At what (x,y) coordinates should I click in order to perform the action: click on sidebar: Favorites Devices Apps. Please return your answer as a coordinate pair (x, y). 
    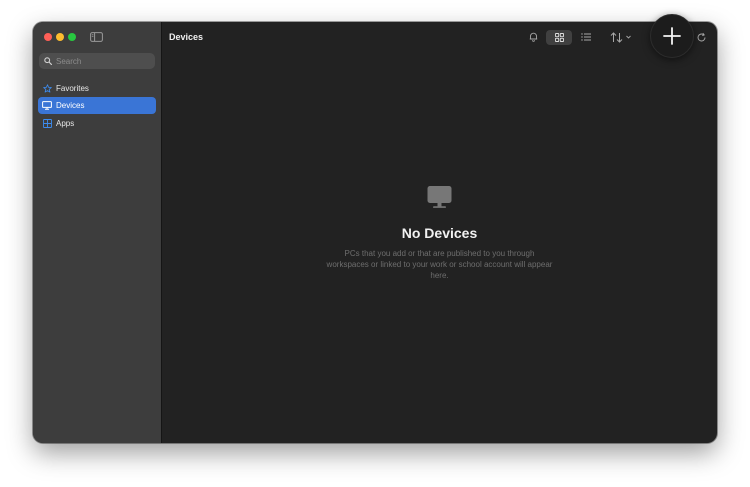
    Looking at the image, I should click on (97, 232).